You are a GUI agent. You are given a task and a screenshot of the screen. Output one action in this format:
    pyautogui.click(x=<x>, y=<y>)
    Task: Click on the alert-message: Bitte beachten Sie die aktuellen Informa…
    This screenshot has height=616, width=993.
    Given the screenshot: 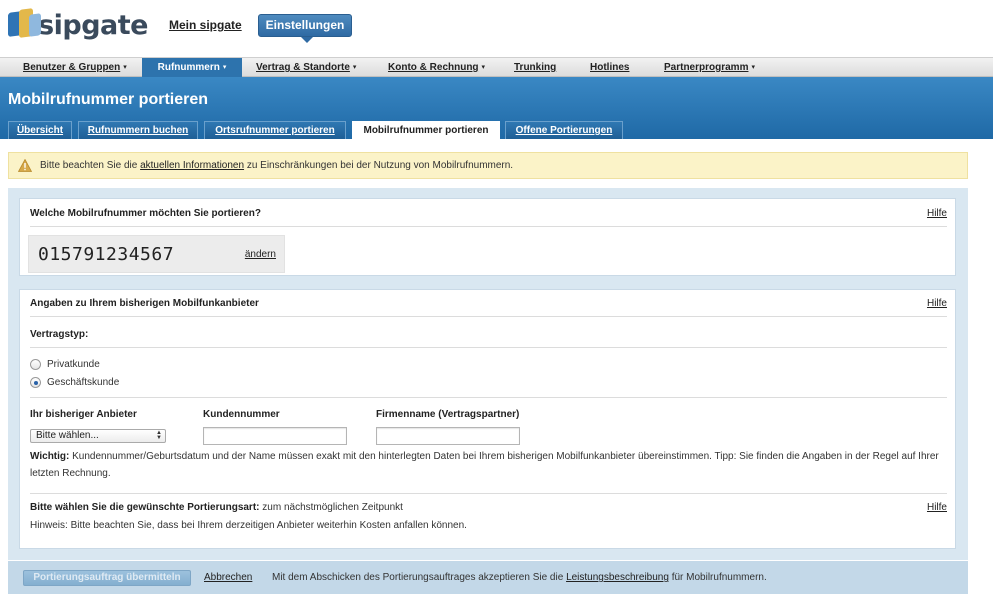 What is the action you would take?
    pyautogui.click(x=276, y=165)
    